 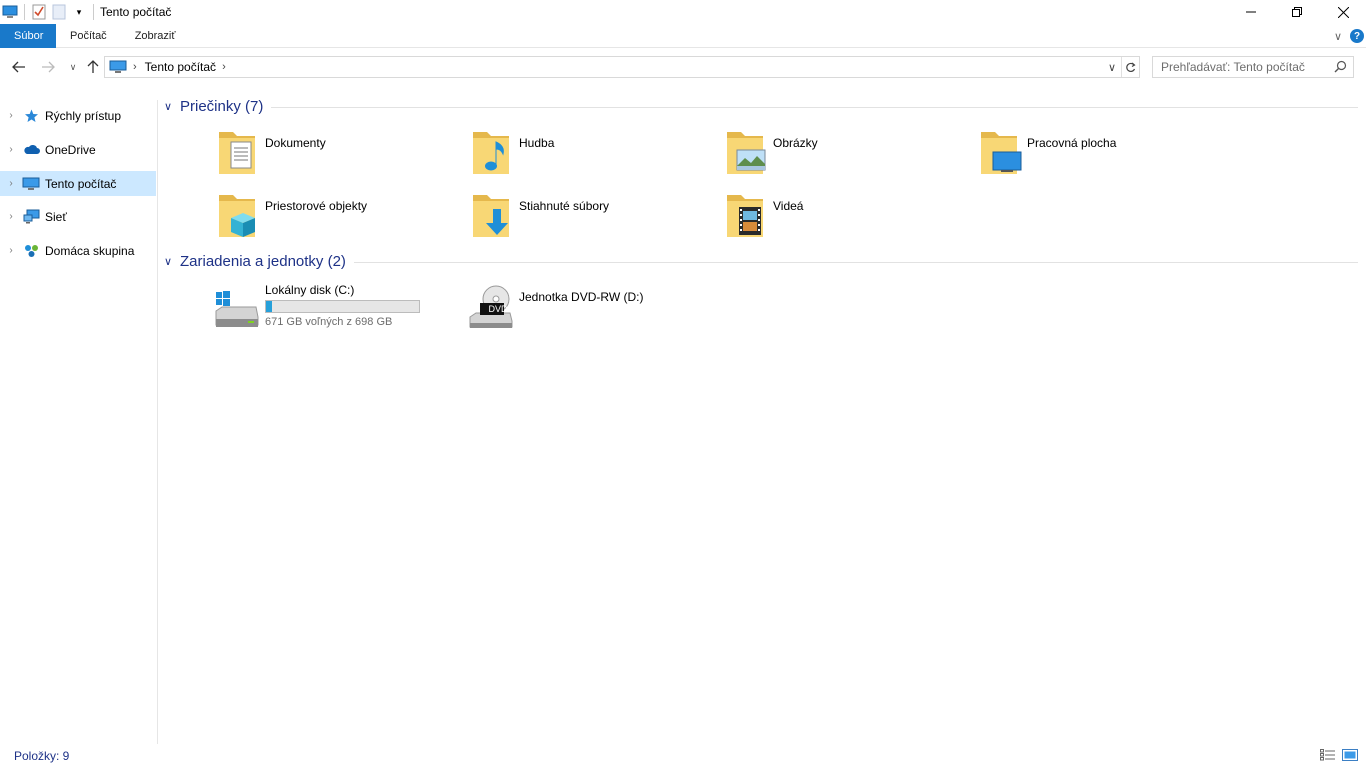 I want to click on close-button, so click(x=1343, y=12).